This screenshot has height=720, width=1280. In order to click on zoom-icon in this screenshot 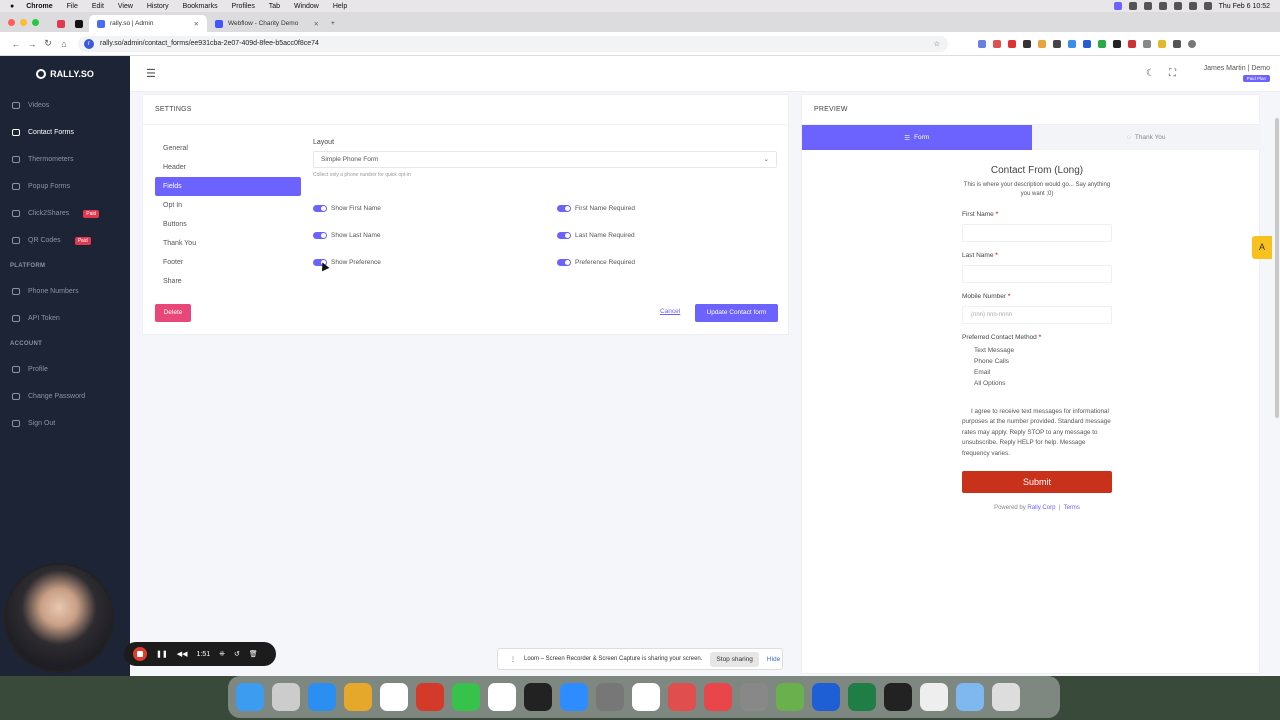, I will do `click(574, 697)`.